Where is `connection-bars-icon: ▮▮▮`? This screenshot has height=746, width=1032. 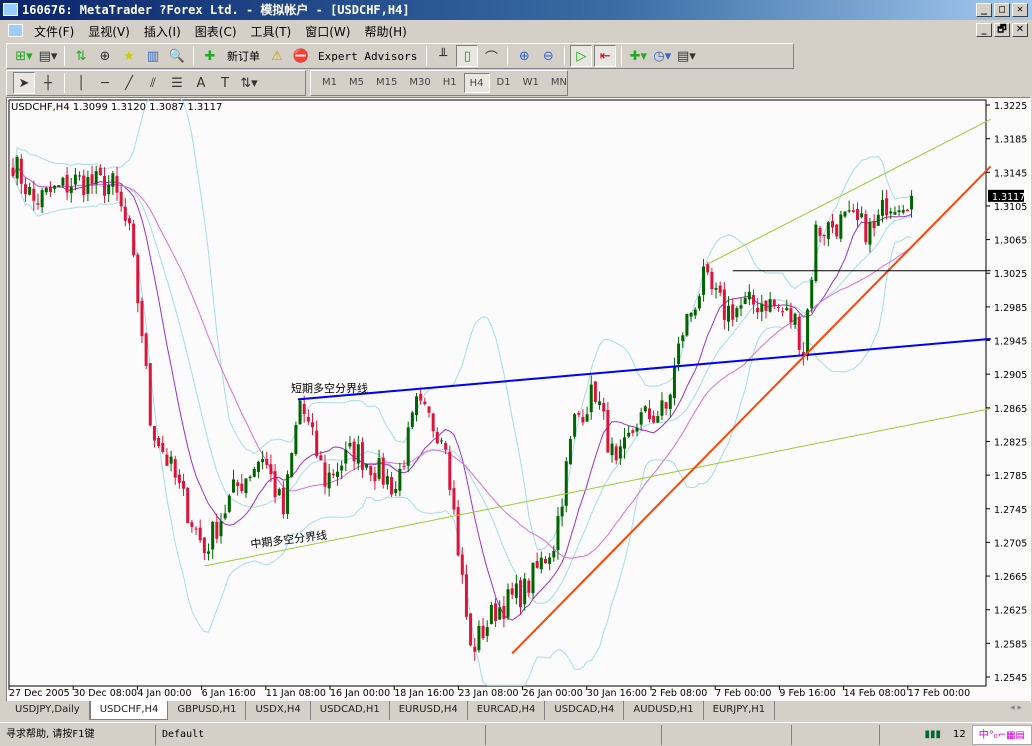 connection-bars-icon: ▮▮▮ is located at coordinates (932, 734).